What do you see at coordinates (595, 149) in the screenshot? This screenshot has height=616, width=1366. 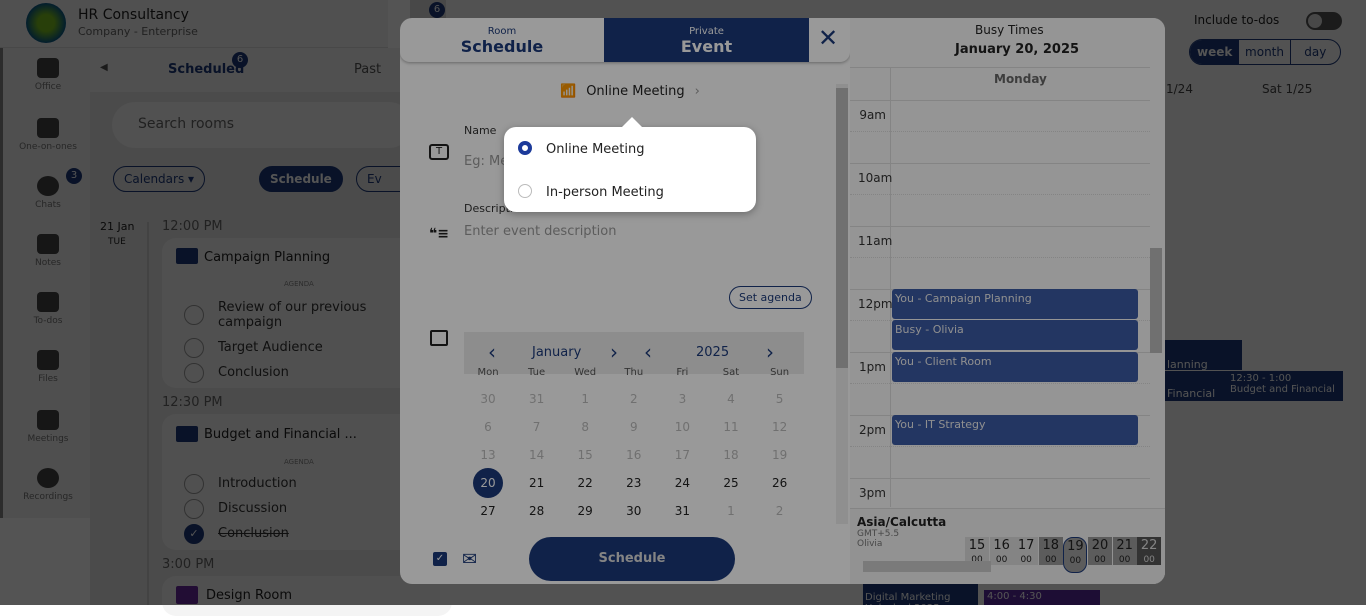 I see `option-label: Online Meeting` at bounding box center [595, 149].